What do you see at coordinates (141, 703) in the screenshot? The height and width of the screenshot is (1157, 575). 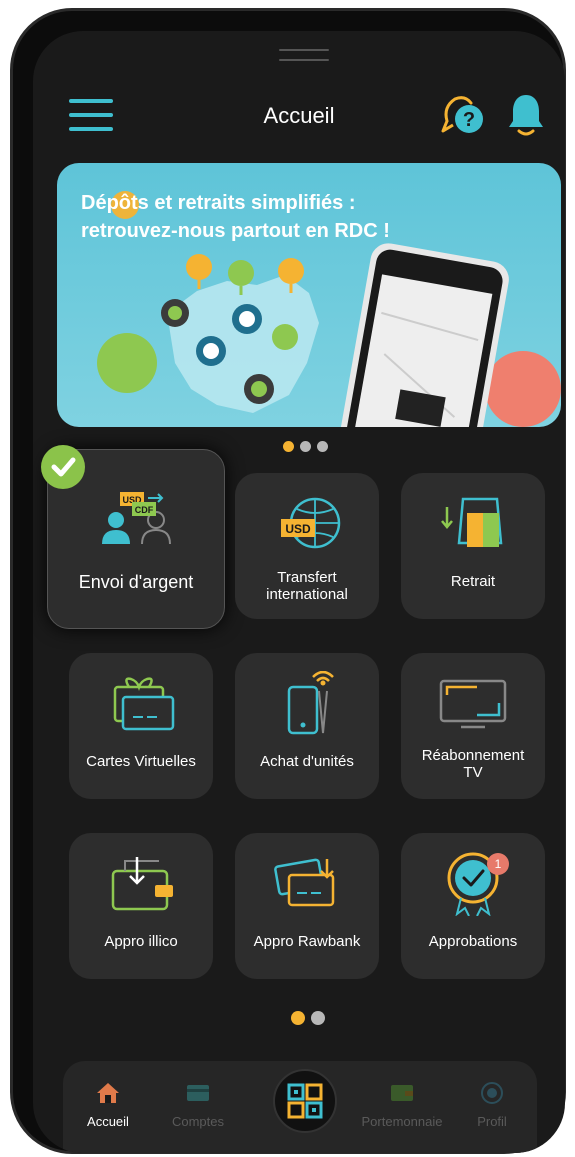 I see `gift-card-icon` at bounding box center [141, 703].